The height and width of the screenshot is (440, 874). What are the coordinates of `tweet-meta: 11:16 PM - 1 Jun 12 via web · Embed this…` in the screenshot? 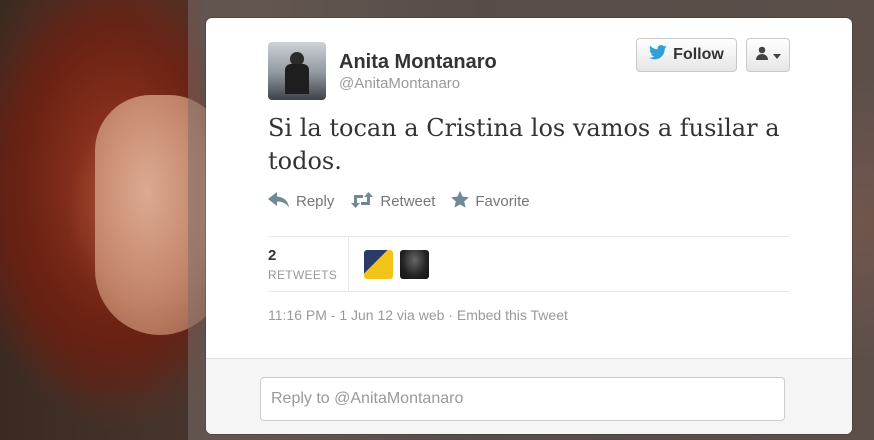 It's located at (418, 315).